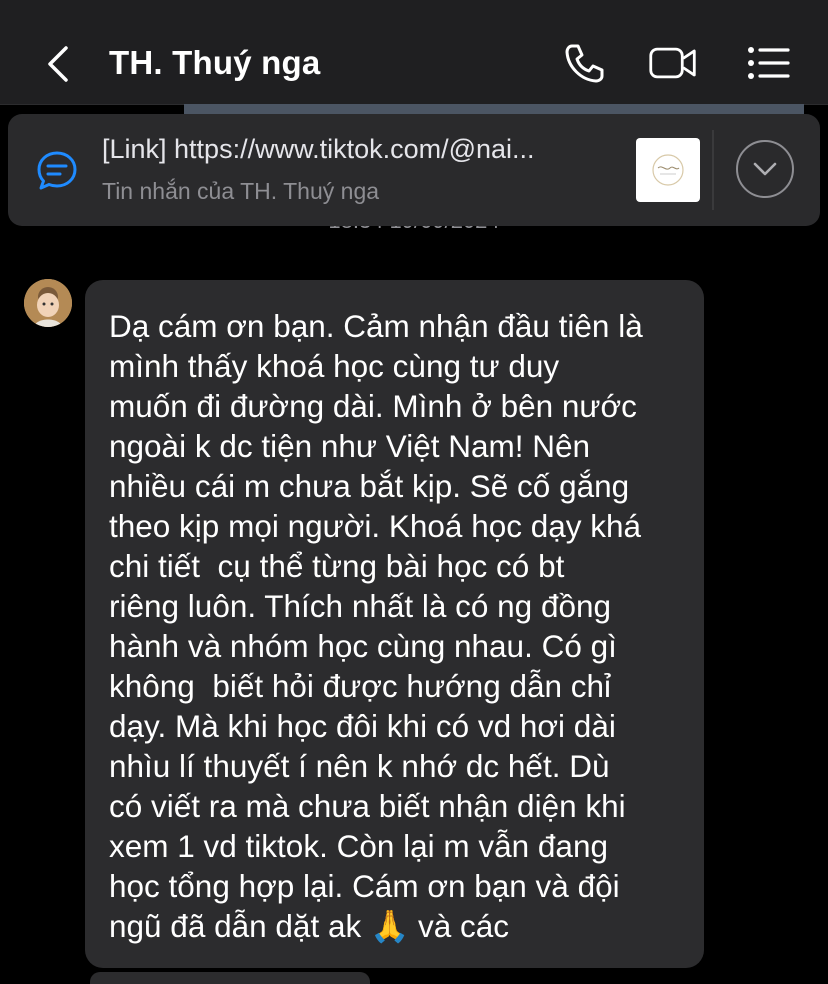 This screenshot has height=984, width=828. What do you see at coordinates (673, 63) in the screenshot?
I see `video-call-icon` at bounding box center [673, 63].